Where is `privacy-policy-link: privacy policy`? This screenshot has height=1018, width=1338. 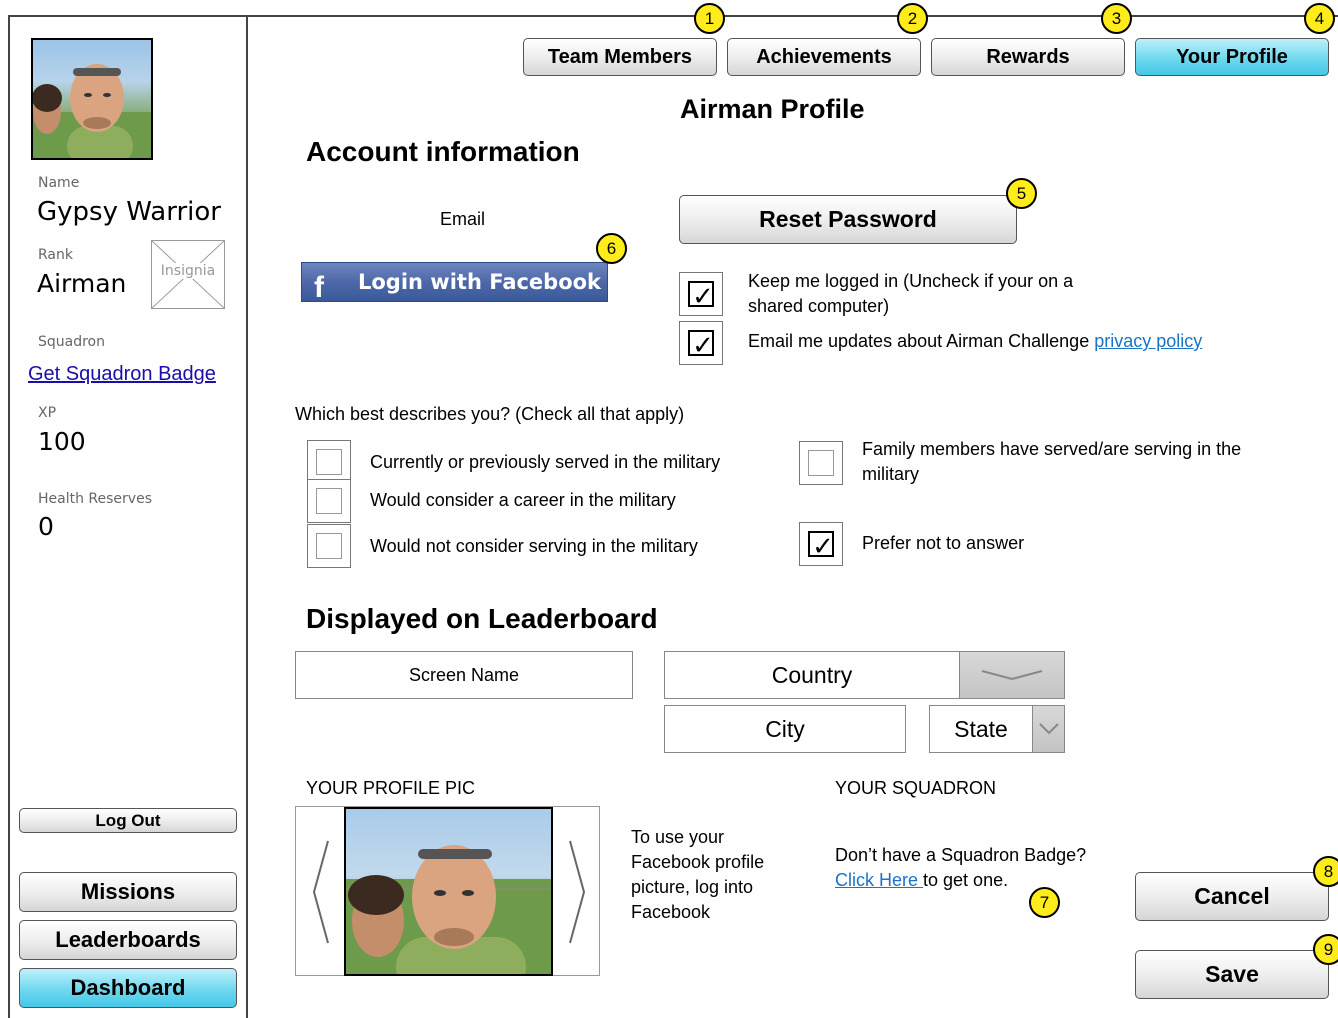
privacy-policy-link: privacy policy is located at coordinates (1148, 341).